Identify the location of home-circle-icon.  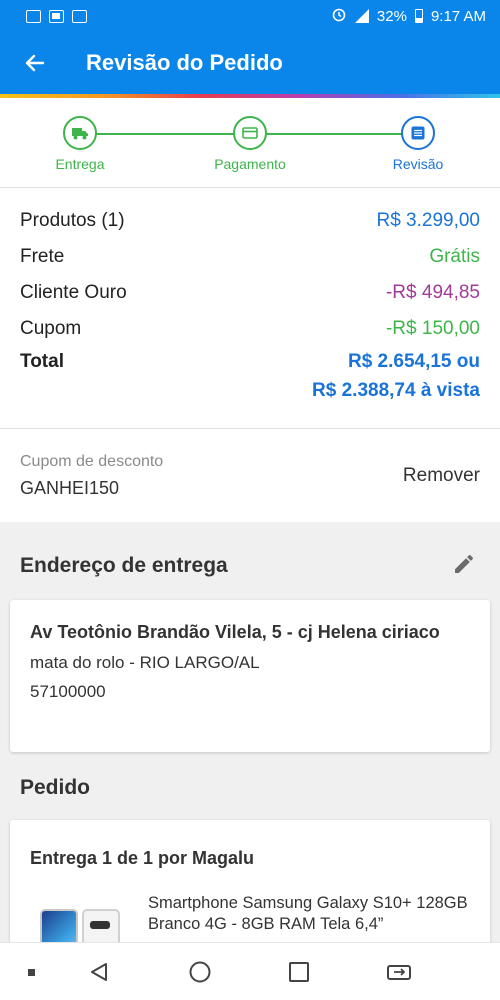
(200, 972).